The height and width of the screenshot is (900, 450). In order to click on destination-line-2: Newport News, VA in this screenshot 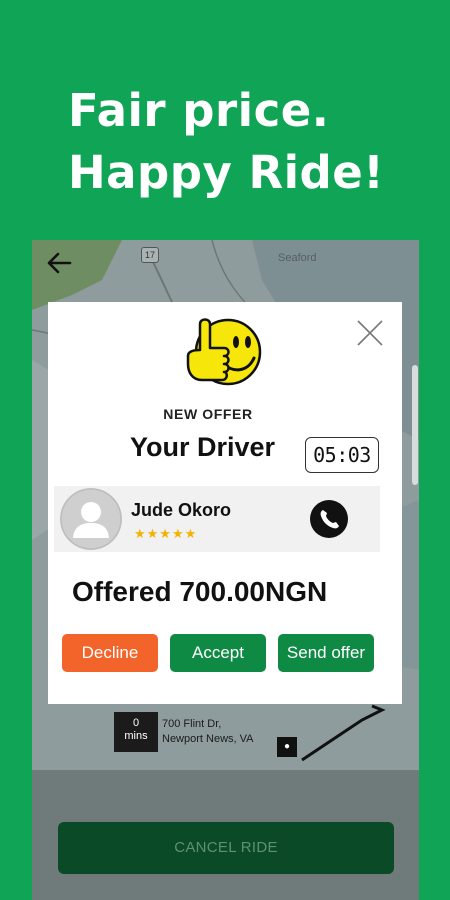, I will do `click(208, 739)`.